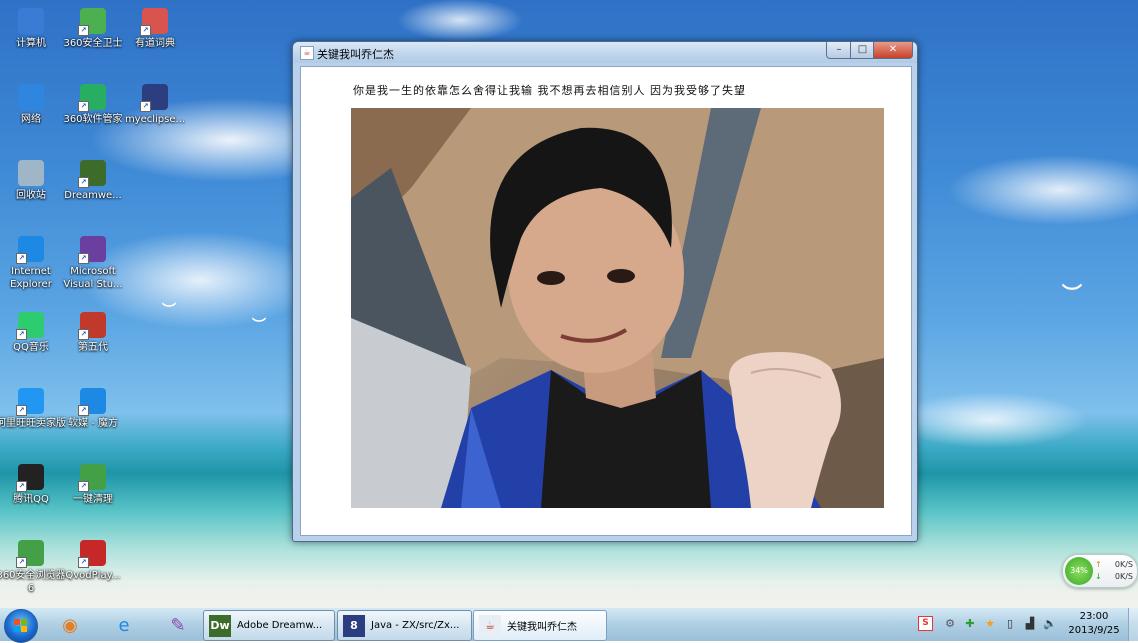  I want to click on download-speed: 0K/S, so click(1123, 576).